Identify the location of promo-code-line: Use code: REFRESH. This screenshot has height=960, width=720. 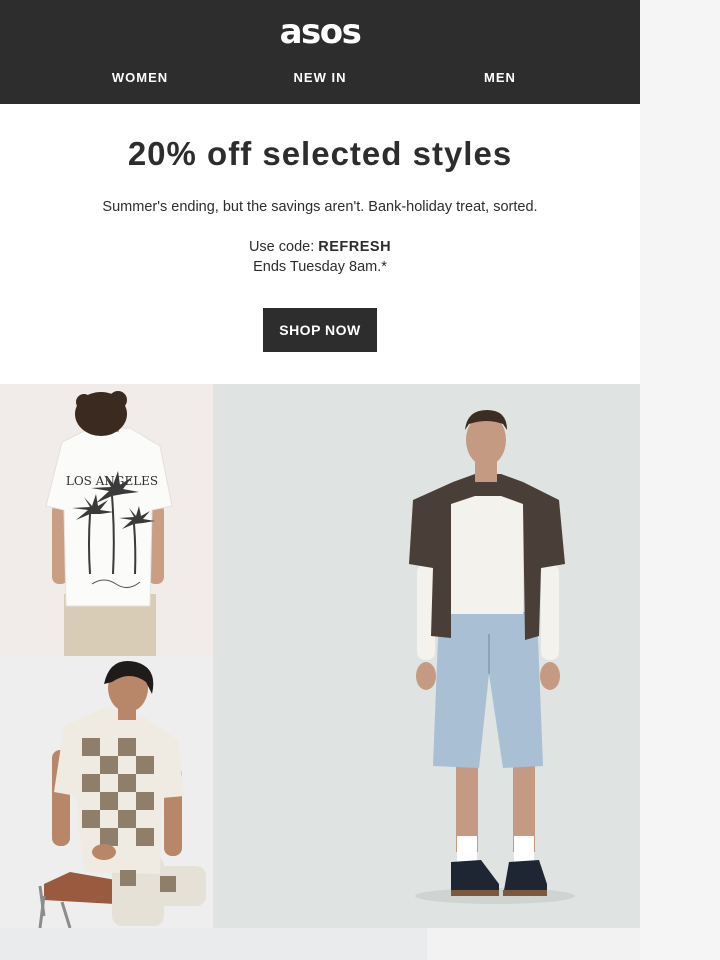
(320, 247).